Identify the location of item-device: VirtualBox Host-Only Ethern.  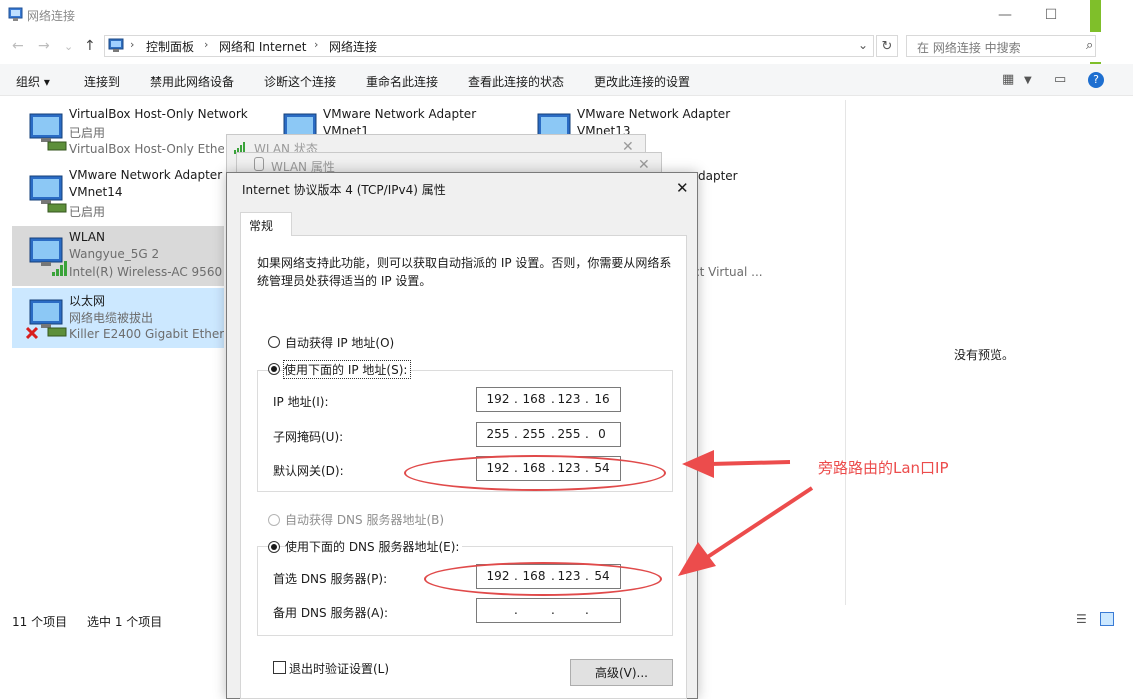
(146, 149).